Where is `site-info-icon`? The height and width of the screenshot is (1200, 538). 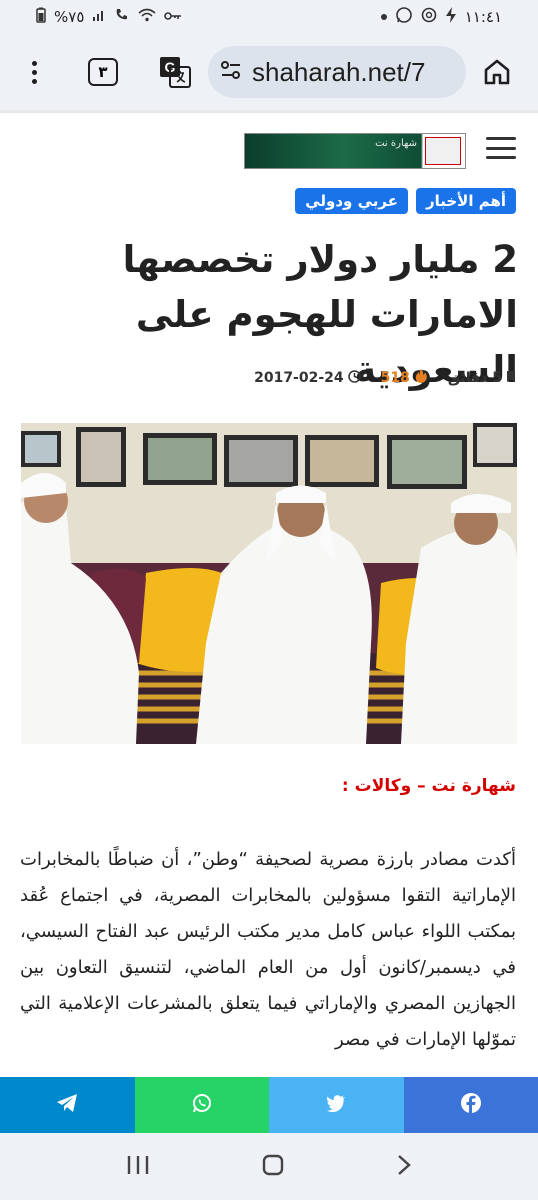
site-info-icon is located at coordinates (231, 72).